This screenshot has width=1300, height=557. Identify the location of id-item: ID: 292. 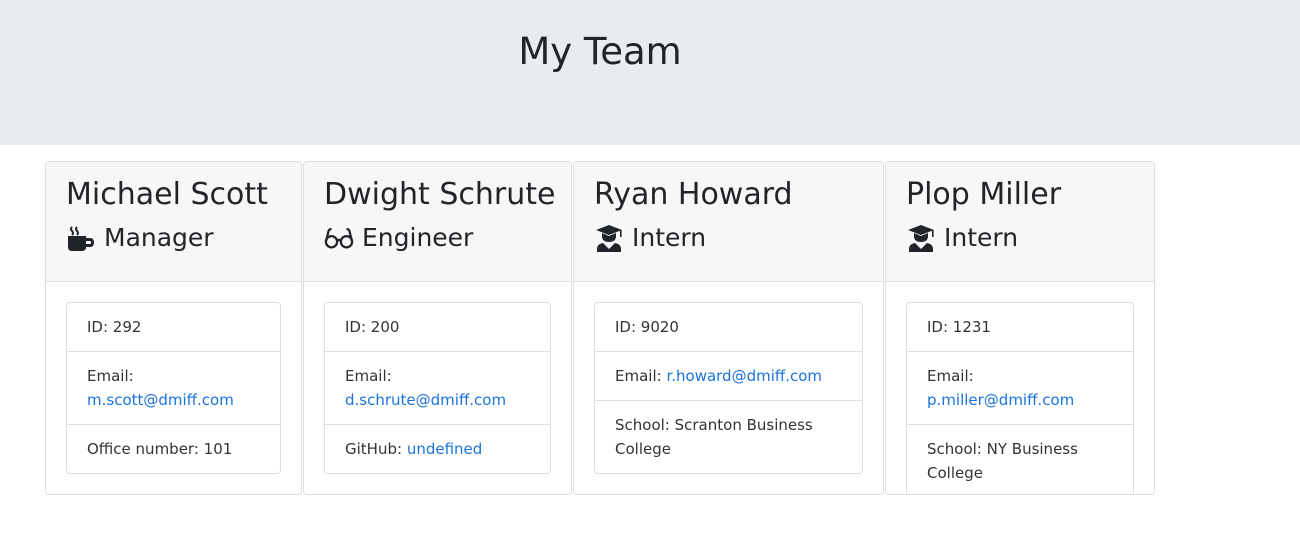
(114, 327).